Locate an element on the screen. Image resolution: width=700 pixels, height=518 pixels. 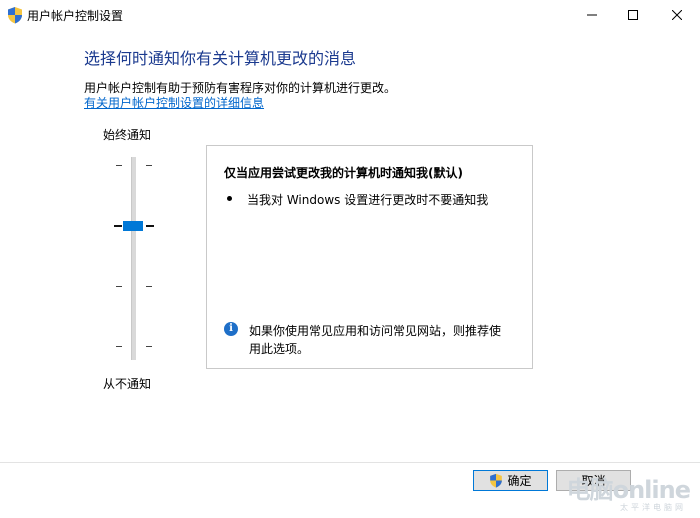
level-bullet-text: 当我对 Windows 设置进行更改时不要通知我 is located at coordinates (368, 200).